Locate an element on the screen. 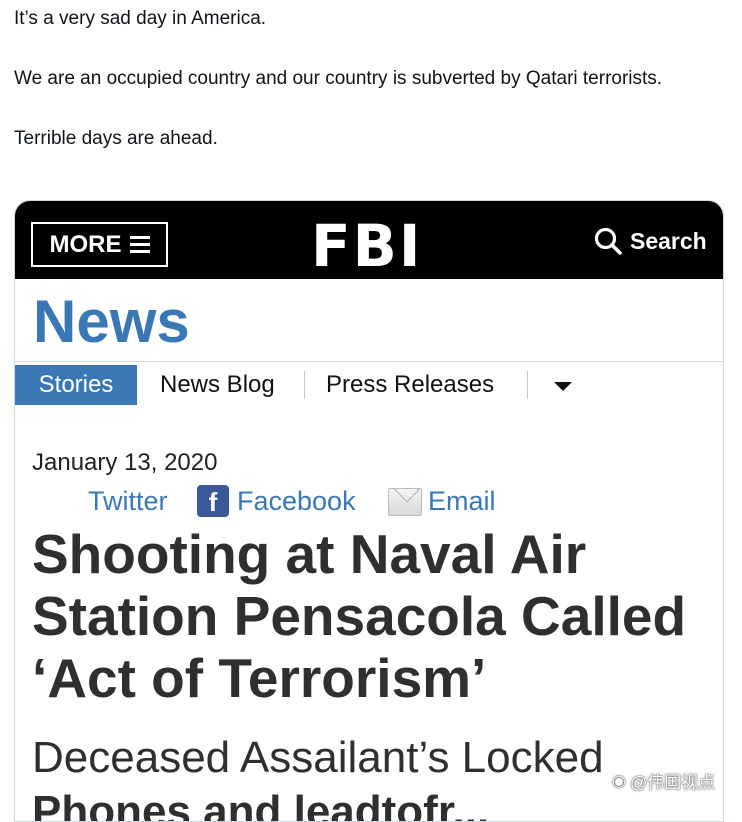  divider is located at coordinates (369, 361).